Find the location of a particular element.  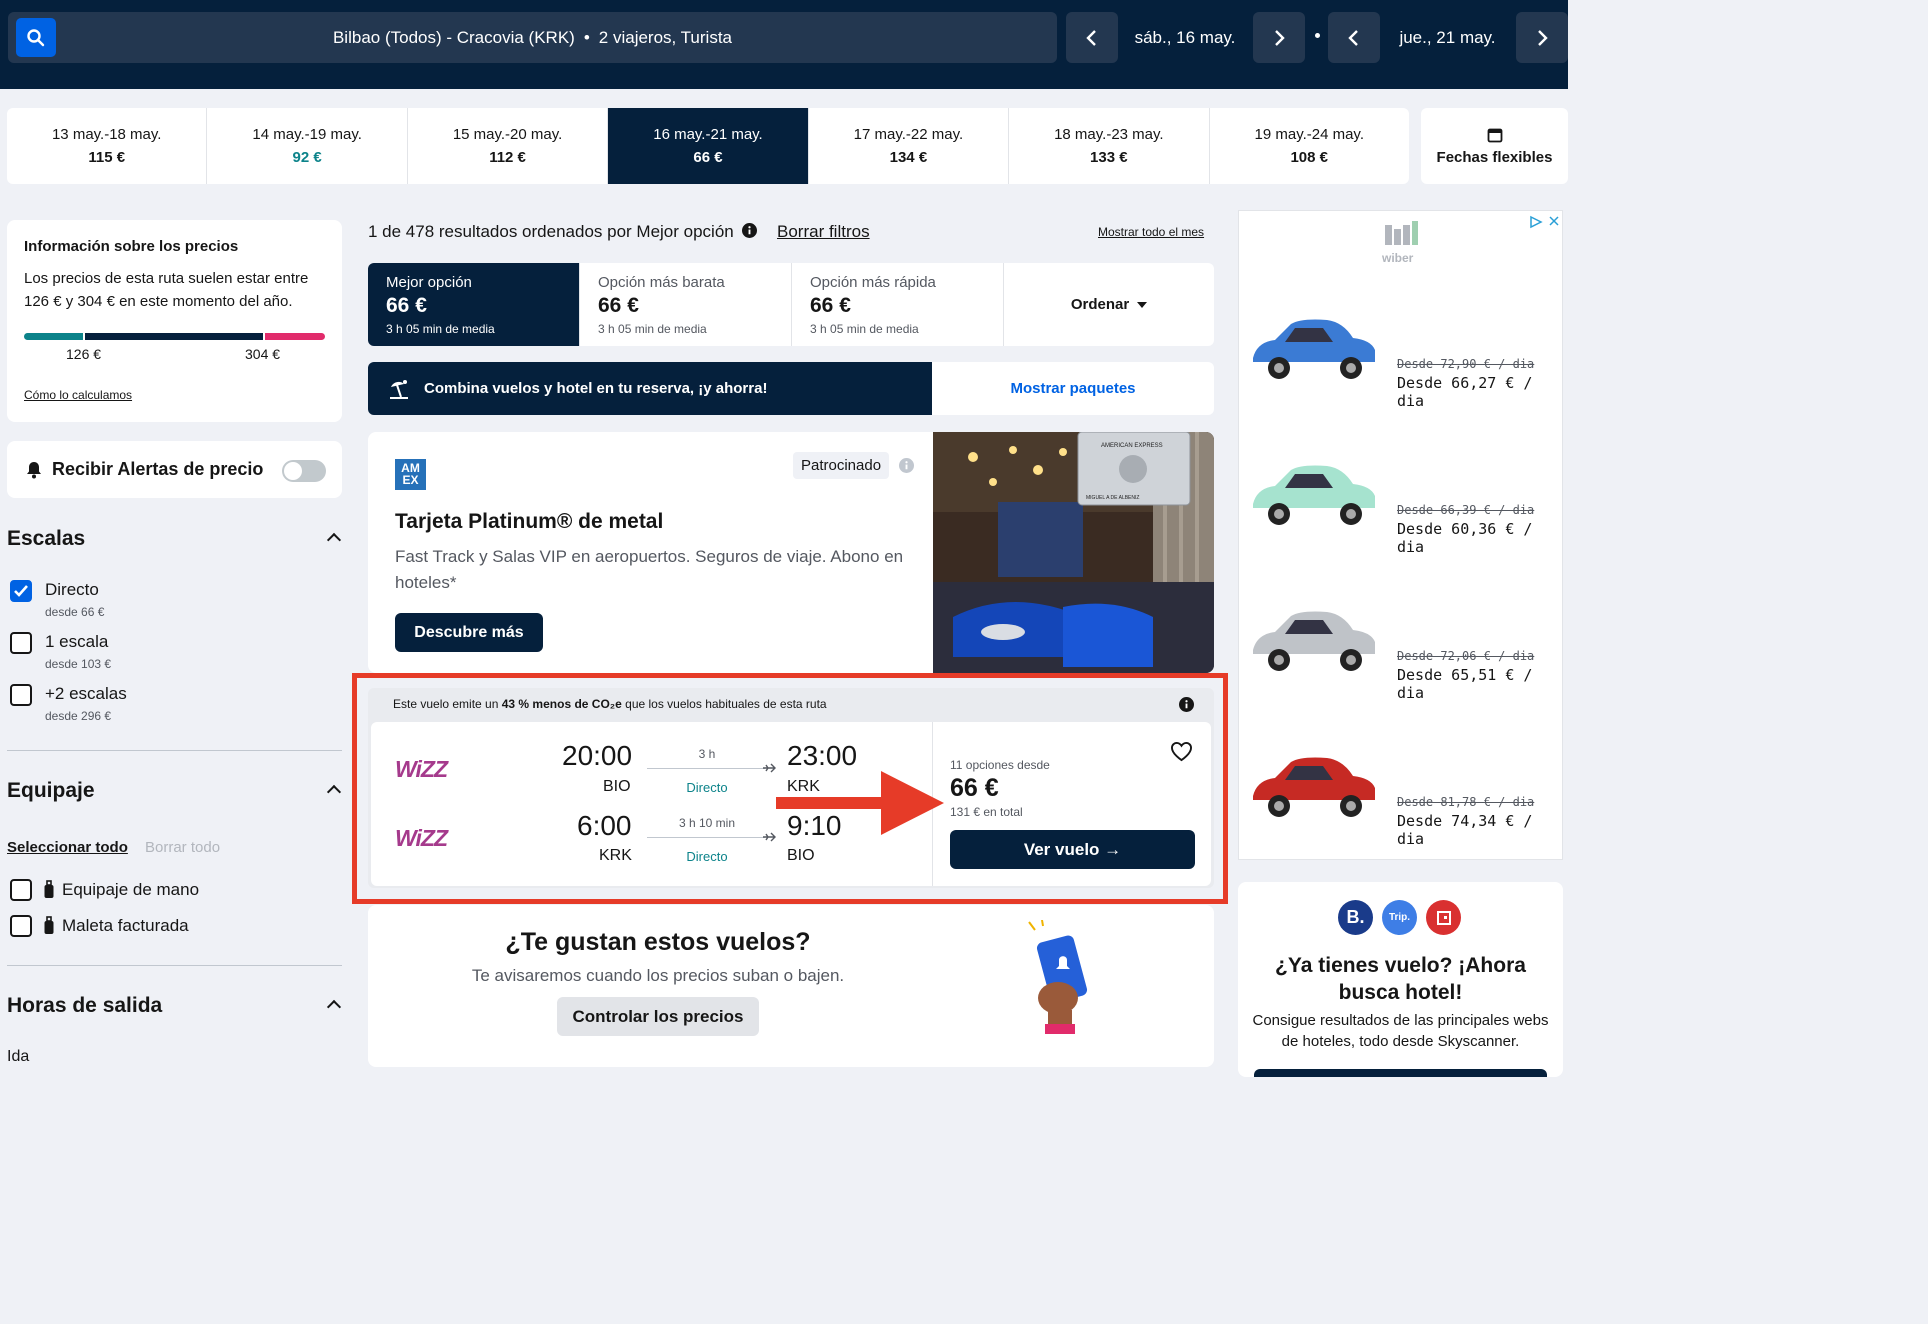

checked-bag-label: Maleta facturada is located at coordinates (125, 926).